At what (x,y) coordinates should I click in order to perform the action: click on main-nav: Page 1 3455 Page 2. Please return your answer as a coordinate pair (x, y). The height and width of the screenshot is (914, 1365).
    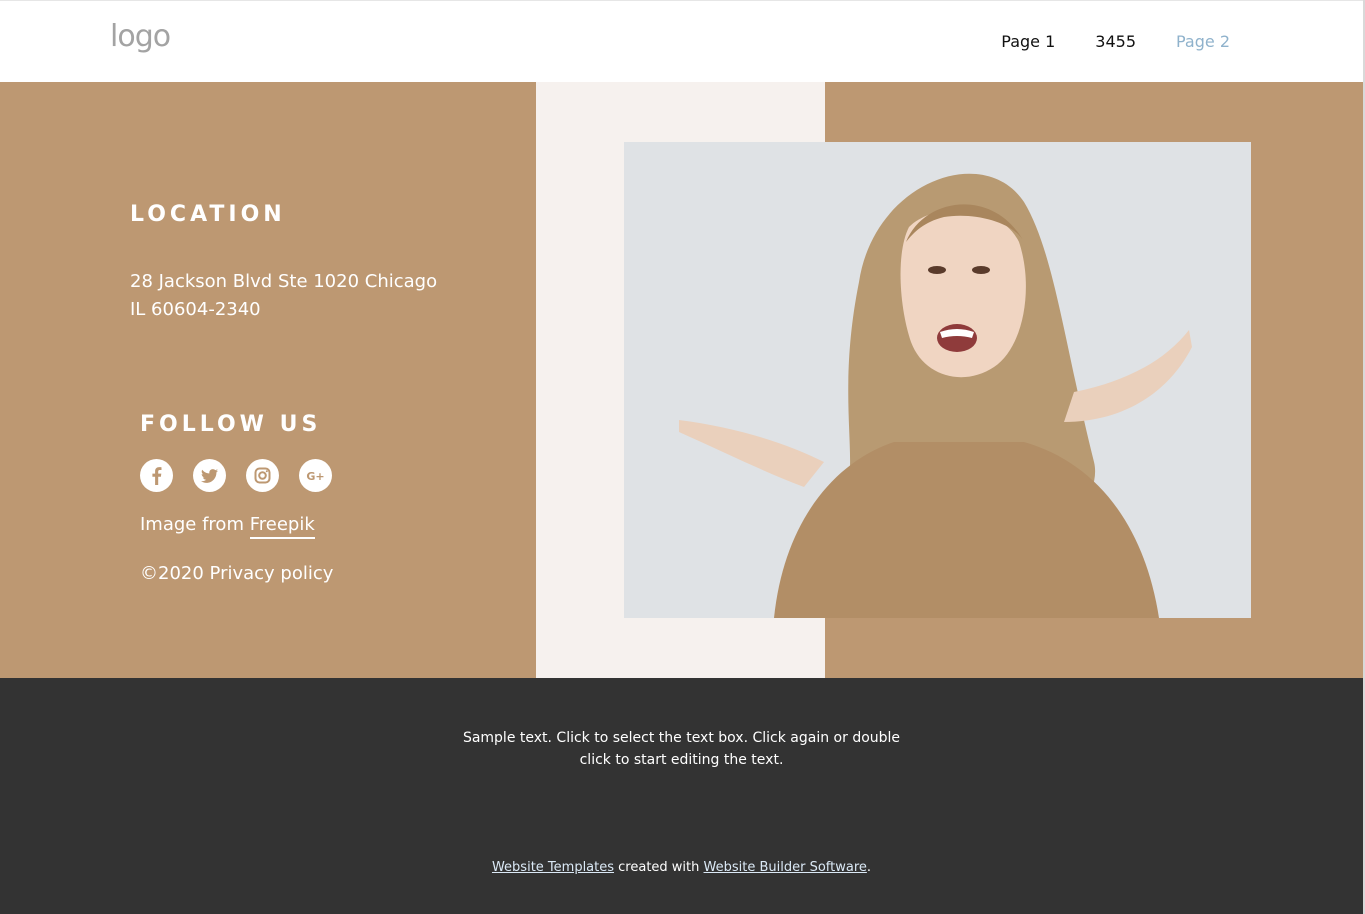
    Looking at the image, I should click on (1115, 41).